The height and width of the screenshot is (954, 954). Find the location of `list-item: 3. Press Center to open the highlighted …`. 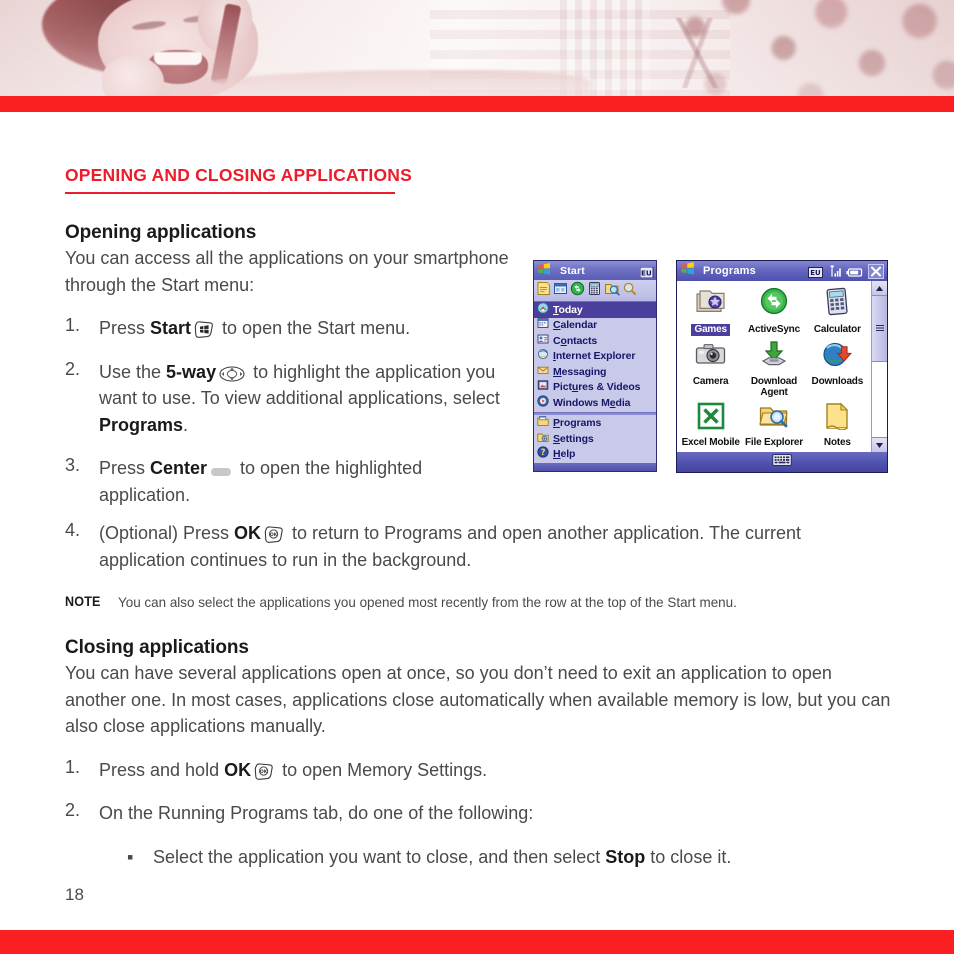

list-item: 3. Press Center to open the highlighted … is located at coordinates (291, 481).